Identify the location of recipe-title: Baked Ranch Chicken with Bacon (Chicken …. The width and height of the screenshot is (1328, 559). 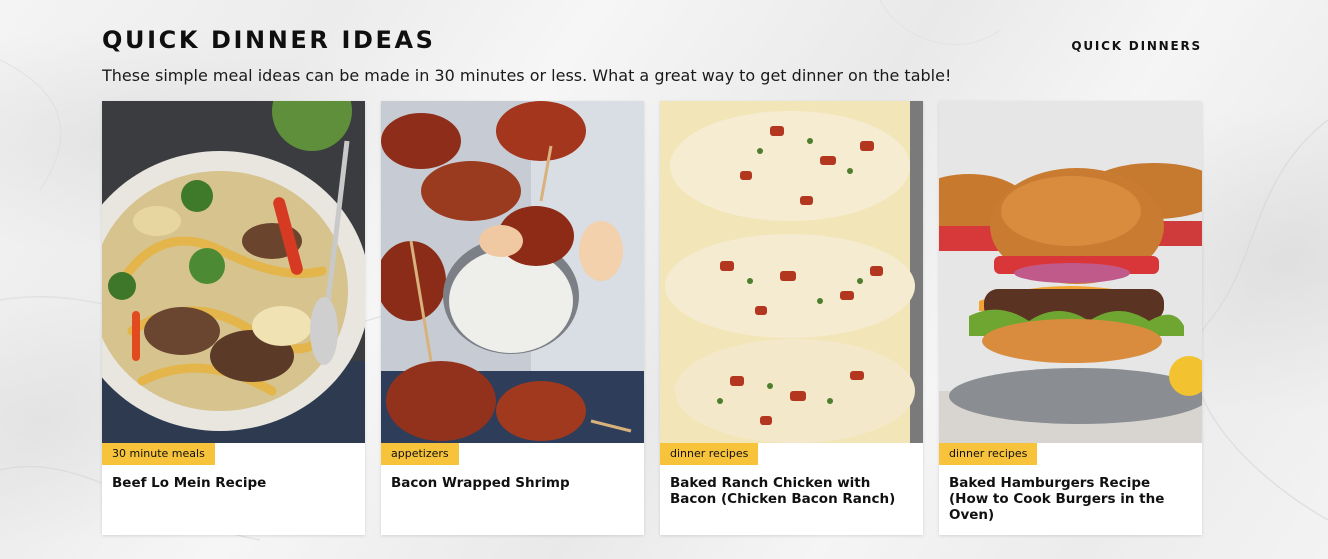
(790, 491).